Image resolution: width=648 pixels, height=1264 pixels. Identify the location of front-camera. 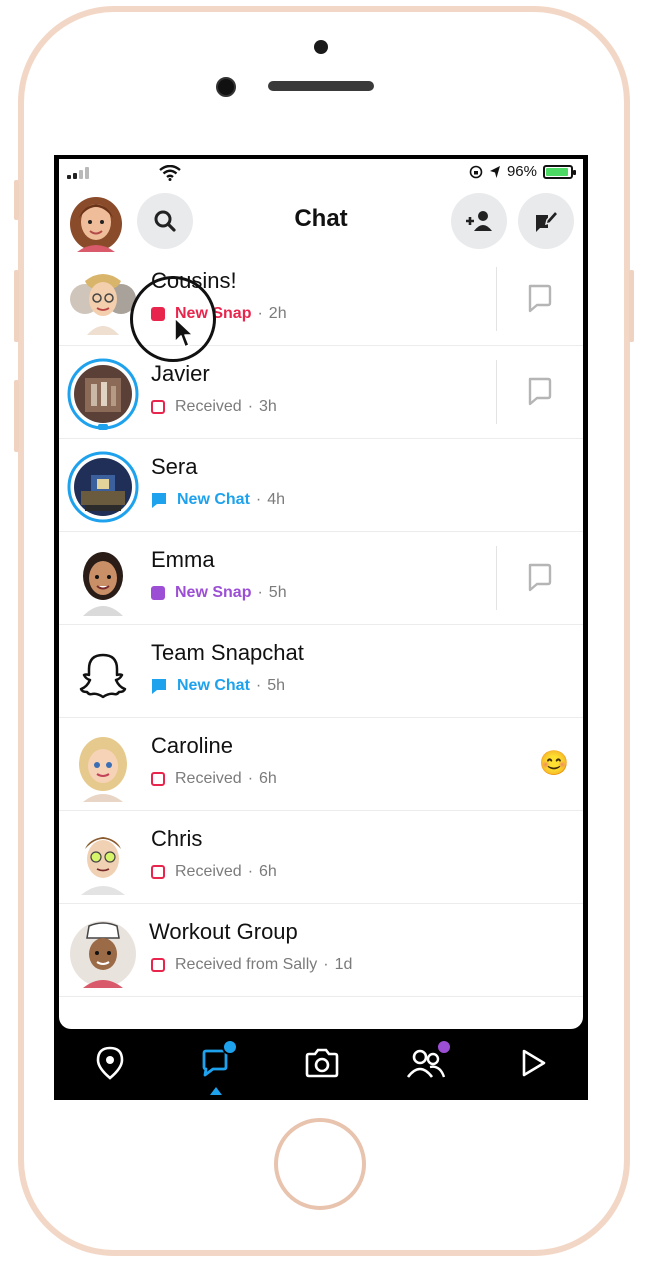
(226, 87).